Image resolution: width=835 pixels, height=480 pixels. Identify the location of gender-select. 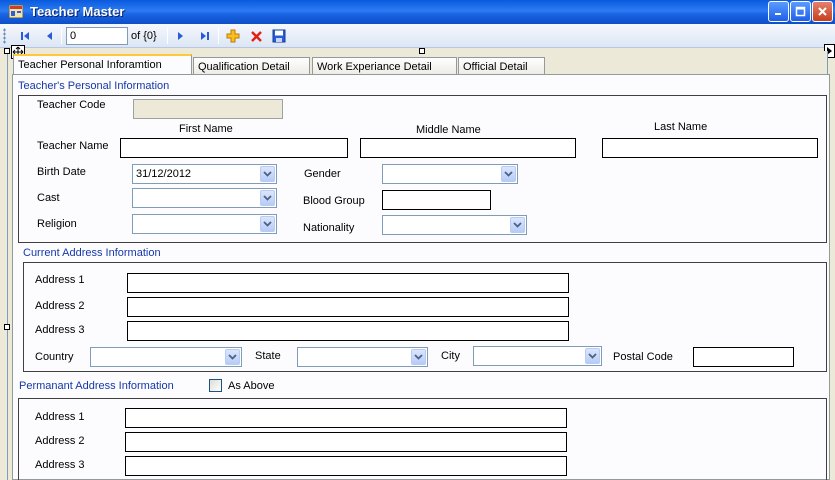
(450, 174).